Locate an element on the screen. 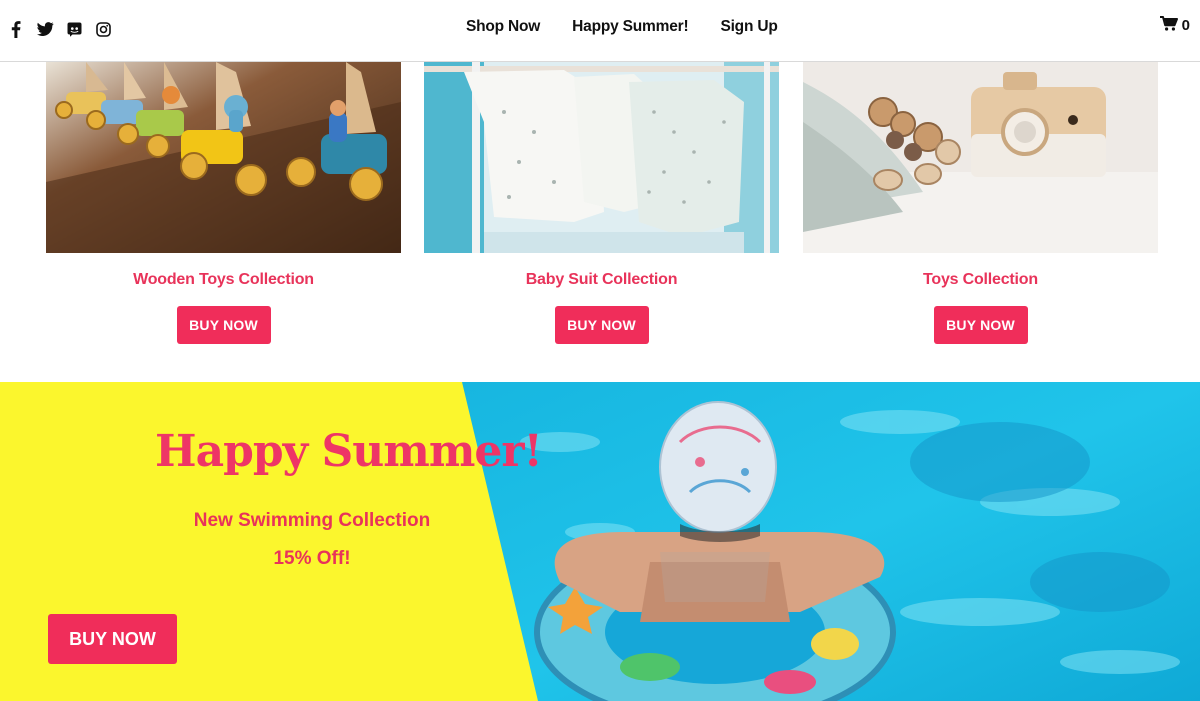 The image size is (1200, 701). banner-buy-now-button: BUY NOW is located at coordinates (112, 639).